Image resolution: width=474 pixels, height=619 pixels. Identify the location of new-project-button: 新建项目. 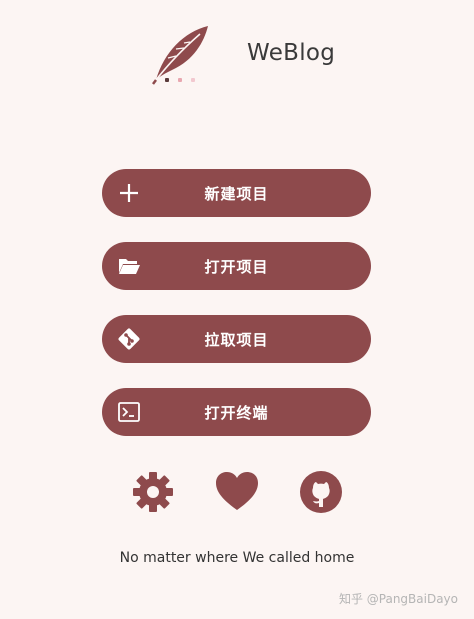
(236, 193).